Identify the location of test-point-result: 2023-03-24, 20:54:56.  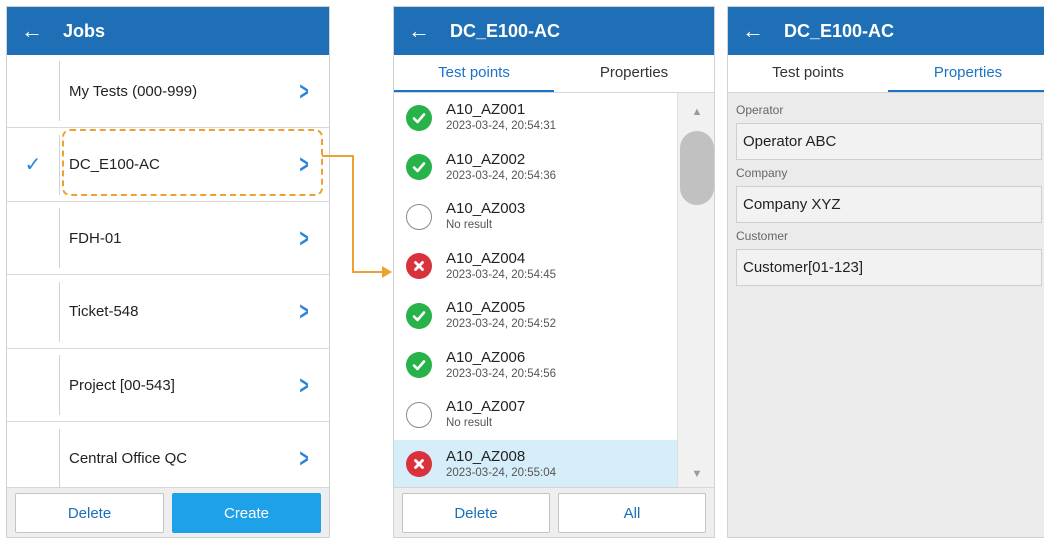
(501, 373).